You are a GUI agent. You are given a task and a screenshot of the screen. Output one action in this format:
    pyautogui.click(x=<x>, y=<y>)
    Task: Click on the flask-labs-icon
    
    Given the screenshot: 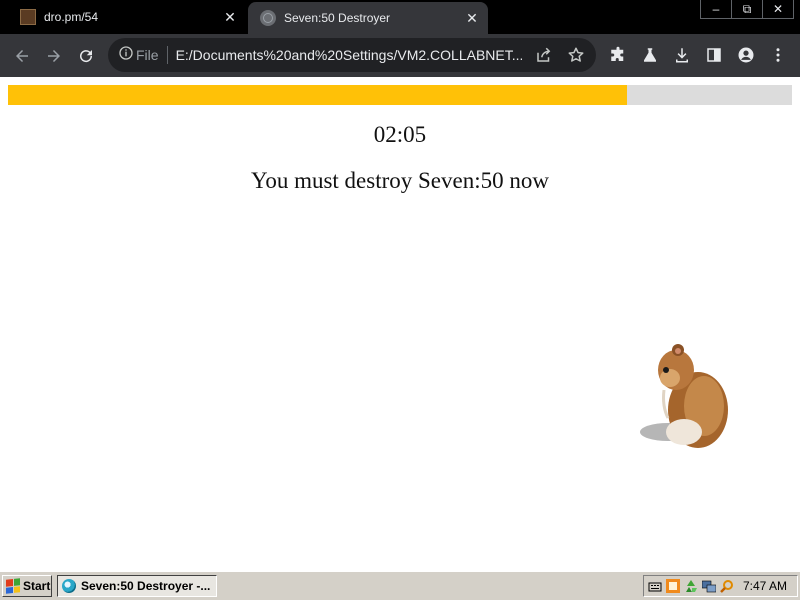 What is the action you would take?
    pyautogui.click(x=650, y=55)
    